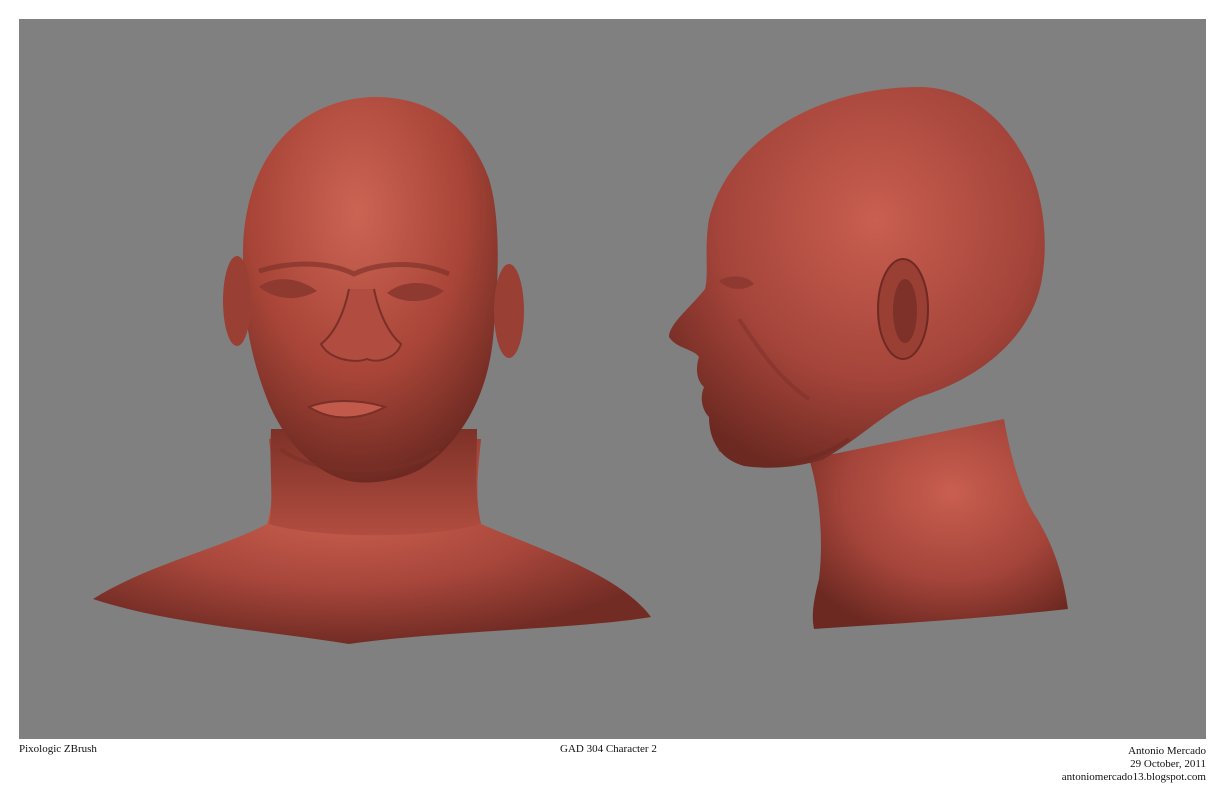 This screenshot has height=792, width=1224. I want to click on website-link: antoniomercado13.blogspot.com, so click(1134, 777).